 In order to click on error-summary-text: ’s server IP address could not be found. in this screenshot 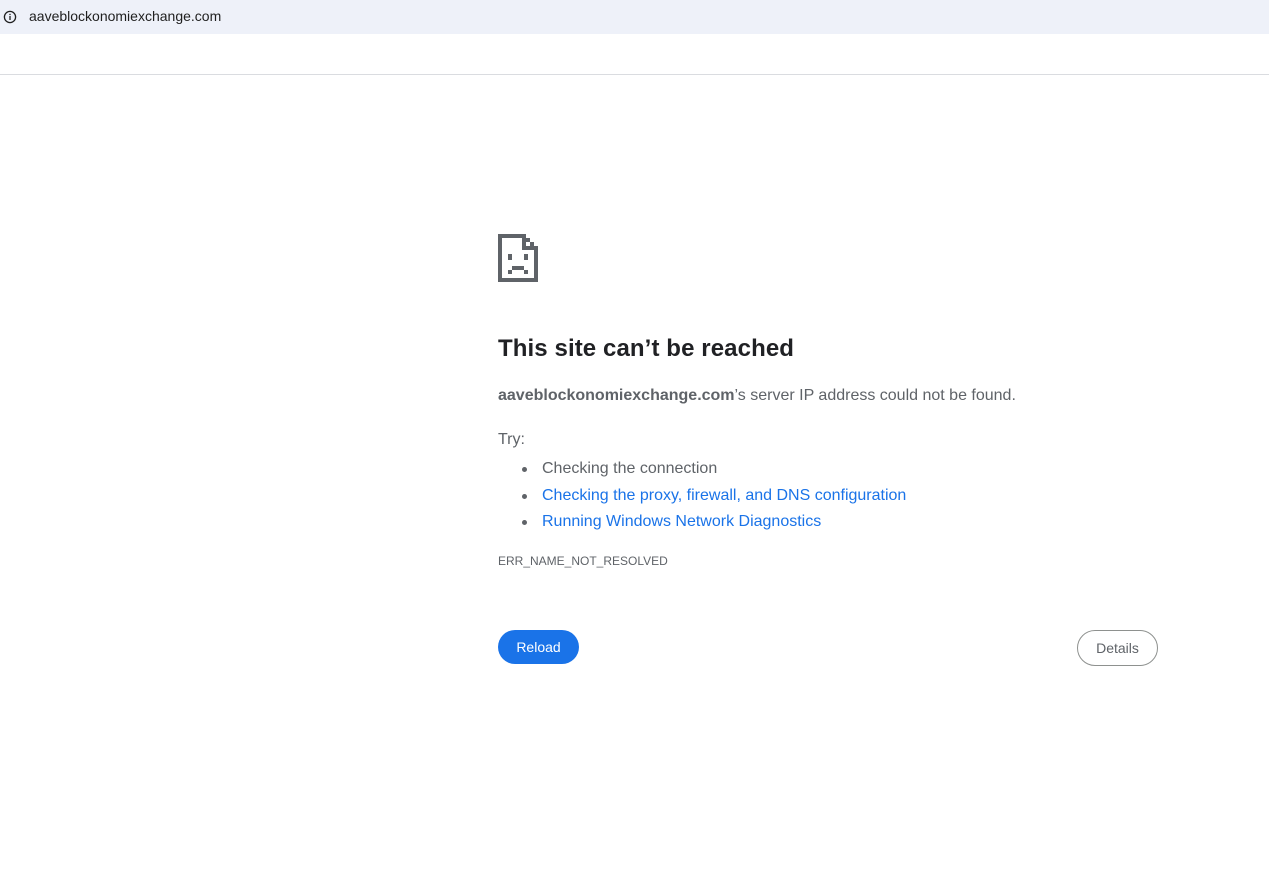, I will do `click(875, 395)`.